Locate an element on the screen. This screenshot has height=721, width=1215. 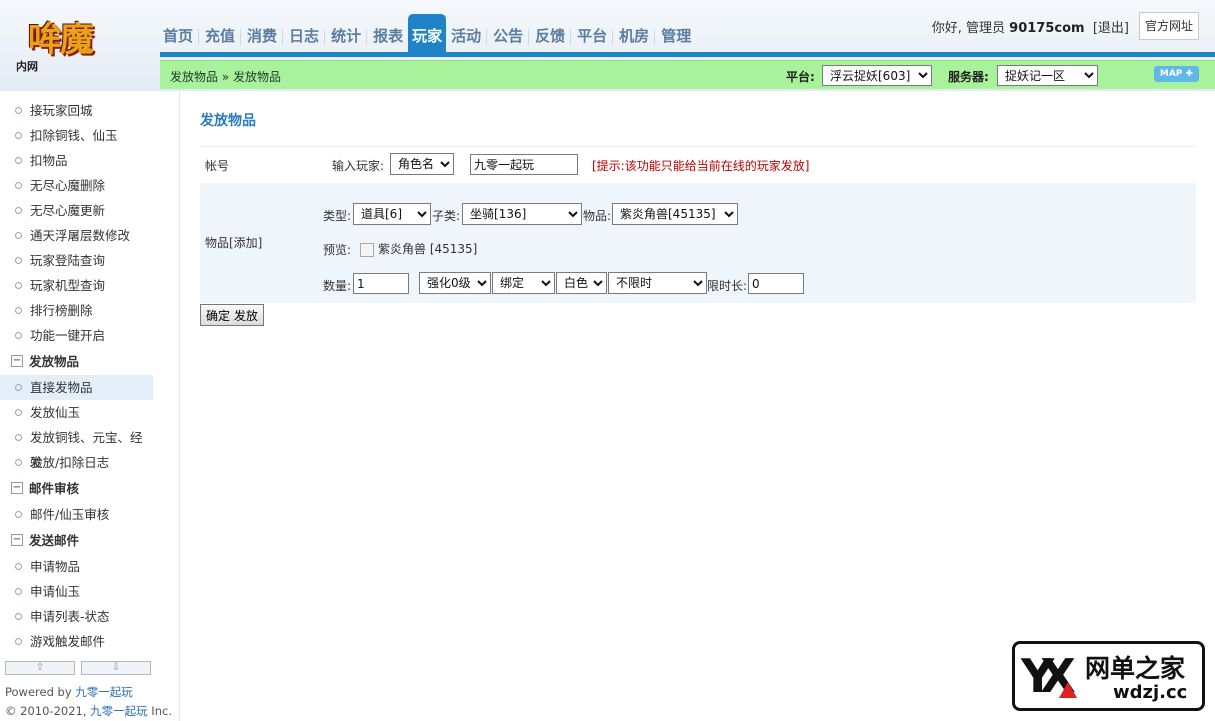
preview-label: 预览: is located at coordinates (337, 250).